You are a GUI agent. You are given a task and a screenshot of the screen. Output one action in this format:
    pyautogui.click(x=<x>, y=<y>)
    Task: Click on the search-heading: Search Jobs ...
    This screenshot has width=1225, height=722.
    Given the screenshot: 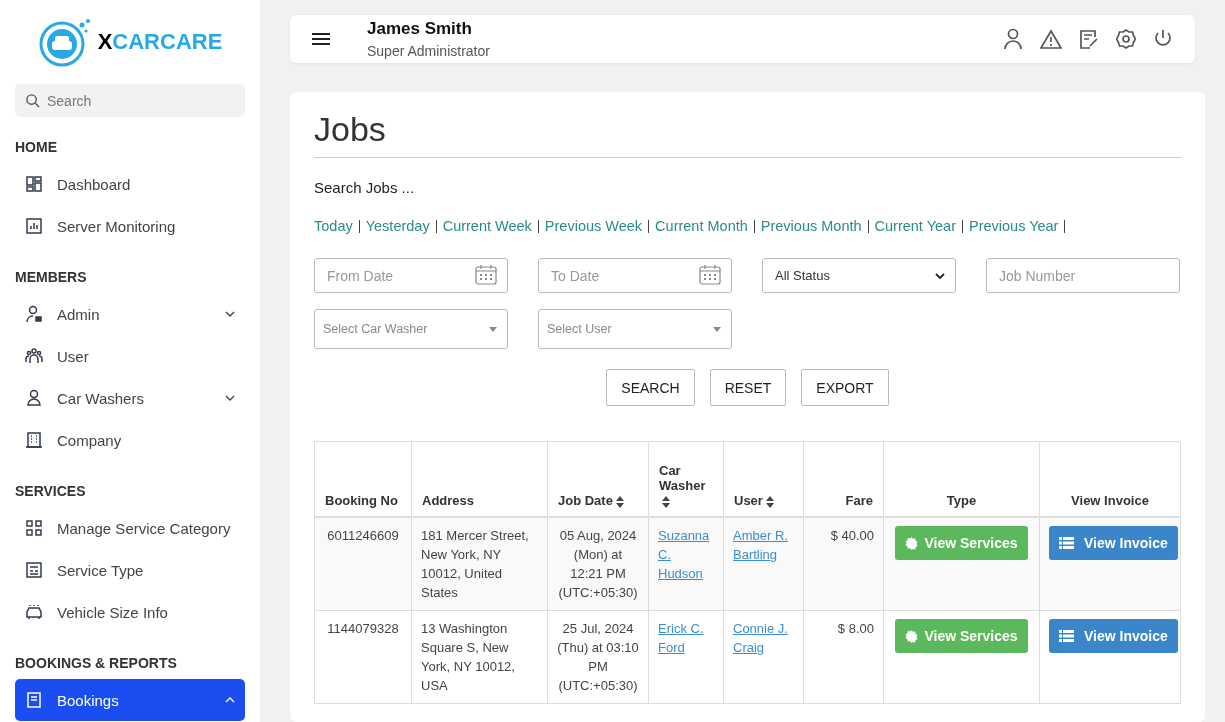 What is the action you would take?
    pyautogui.click(x=365, y=187)
    